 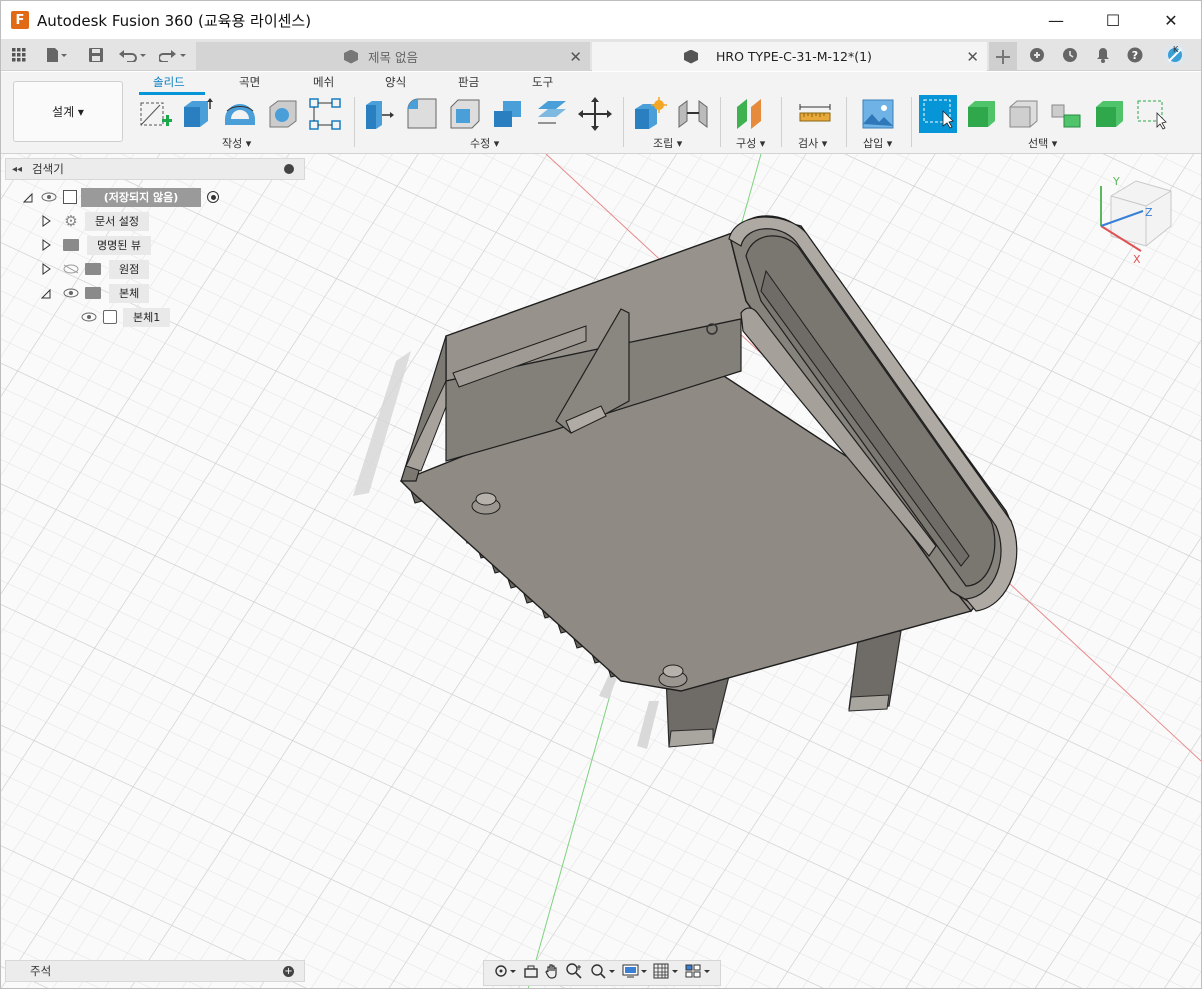 What do you see at coordinates (1070, 55) in the screenshot?
I see `job-status-clock-icon` at bounding box center [1070, 55].